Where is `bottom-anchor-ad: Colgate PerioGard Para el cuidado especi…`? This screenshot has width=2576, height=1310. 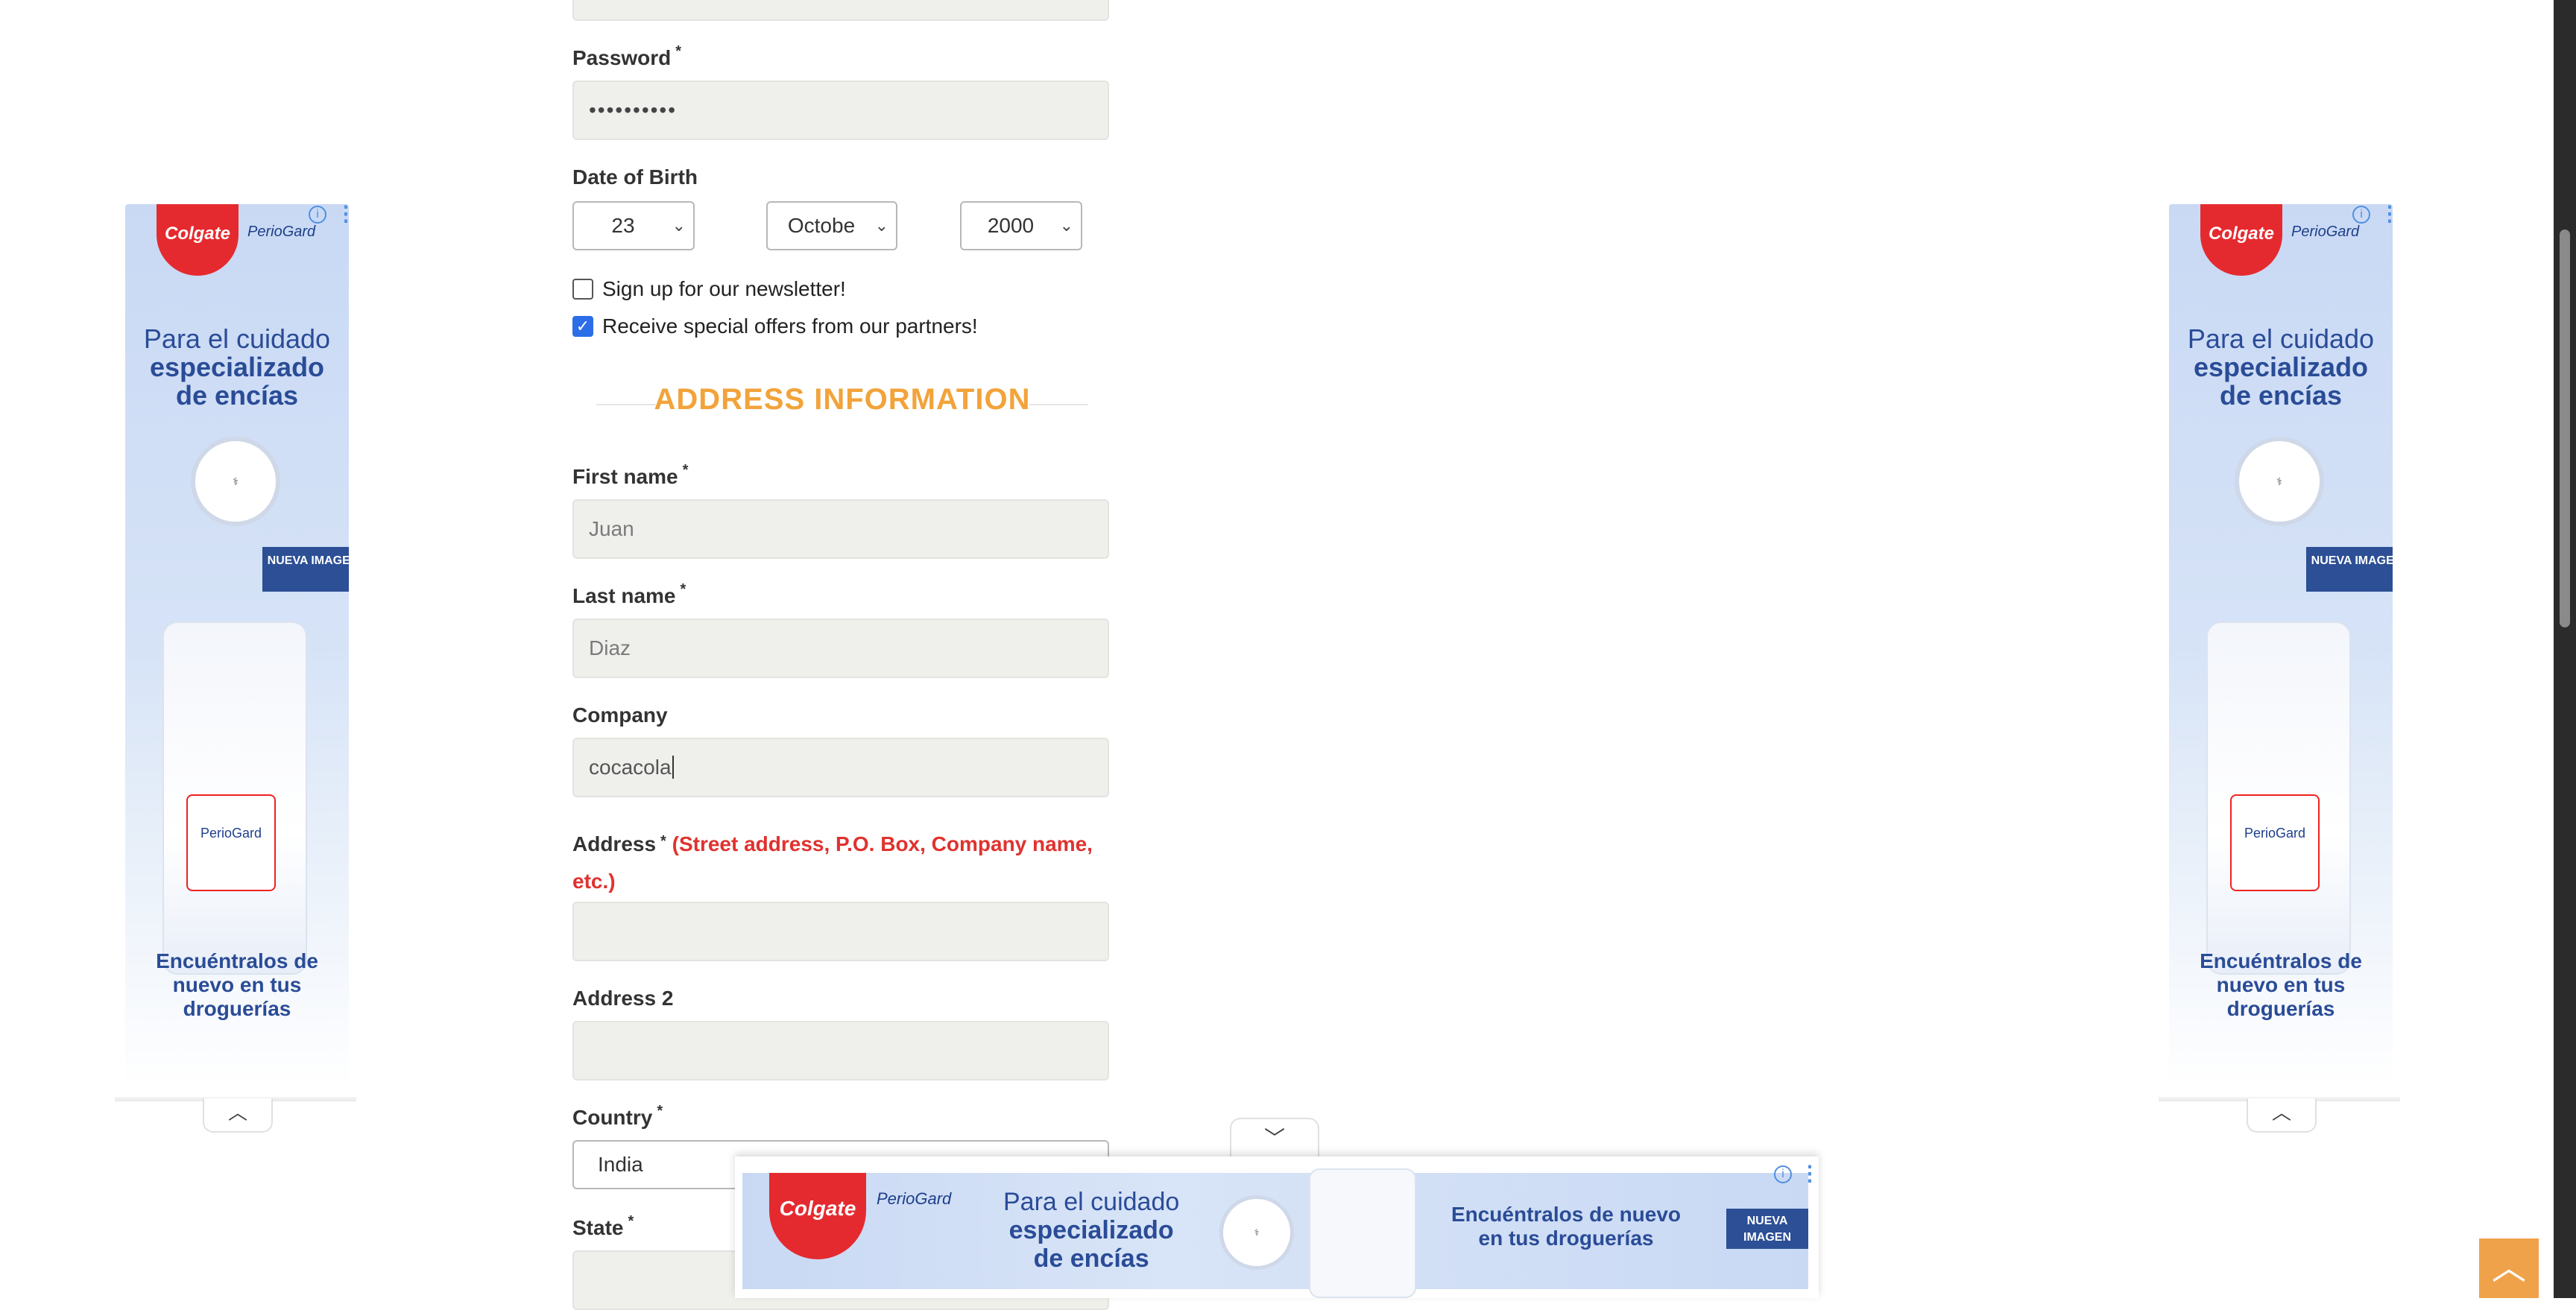
bottom-anchor-ad: Colgate PerioGard Para el cuidado especi… is located at coordinates (1277, 1227).